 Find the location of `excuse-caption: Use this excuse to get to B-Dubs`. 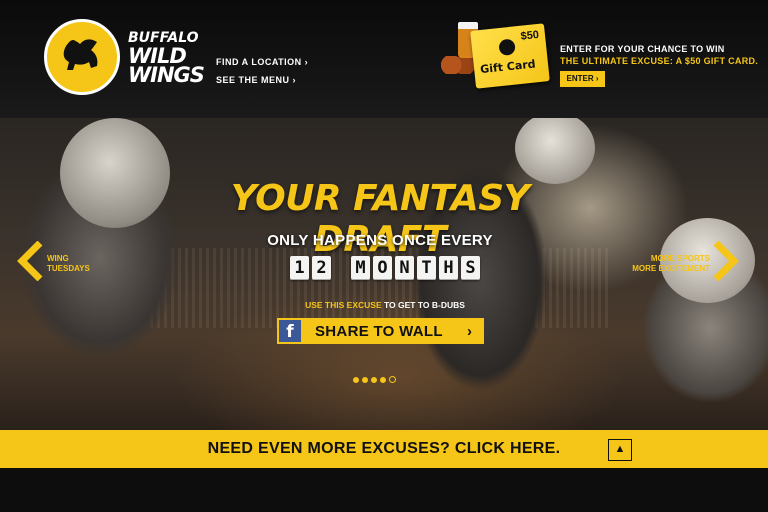

excuse-caption: Use this excuse to get to B-Dubs is located at coordinates (385, 305).